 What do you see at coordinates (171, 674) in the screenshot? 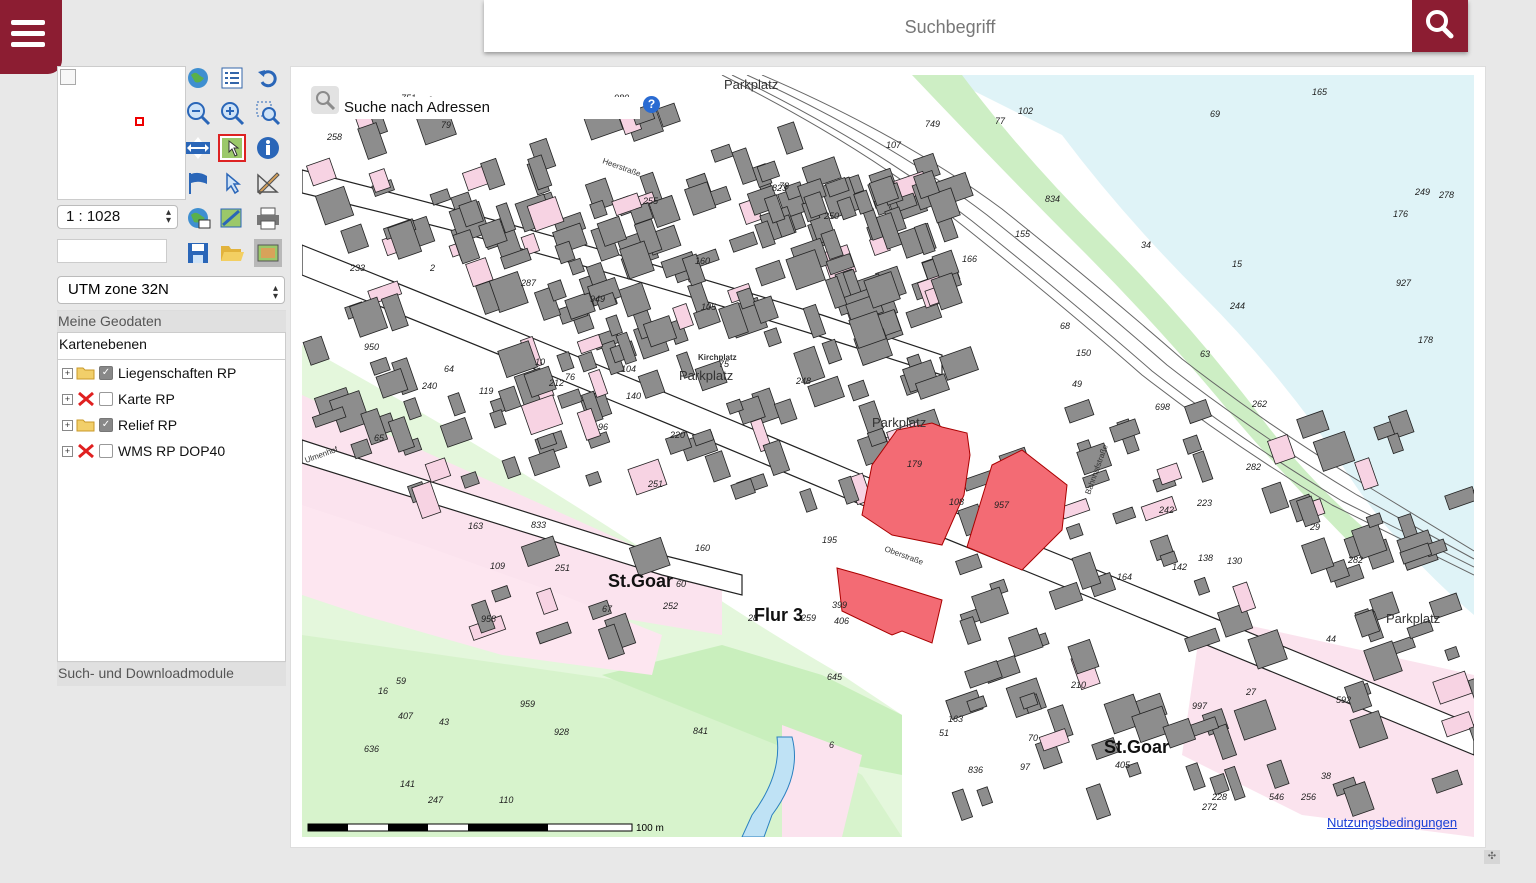
I see `search-download-header: Such- und Downloadmodule` at bounding box center [171, 674].